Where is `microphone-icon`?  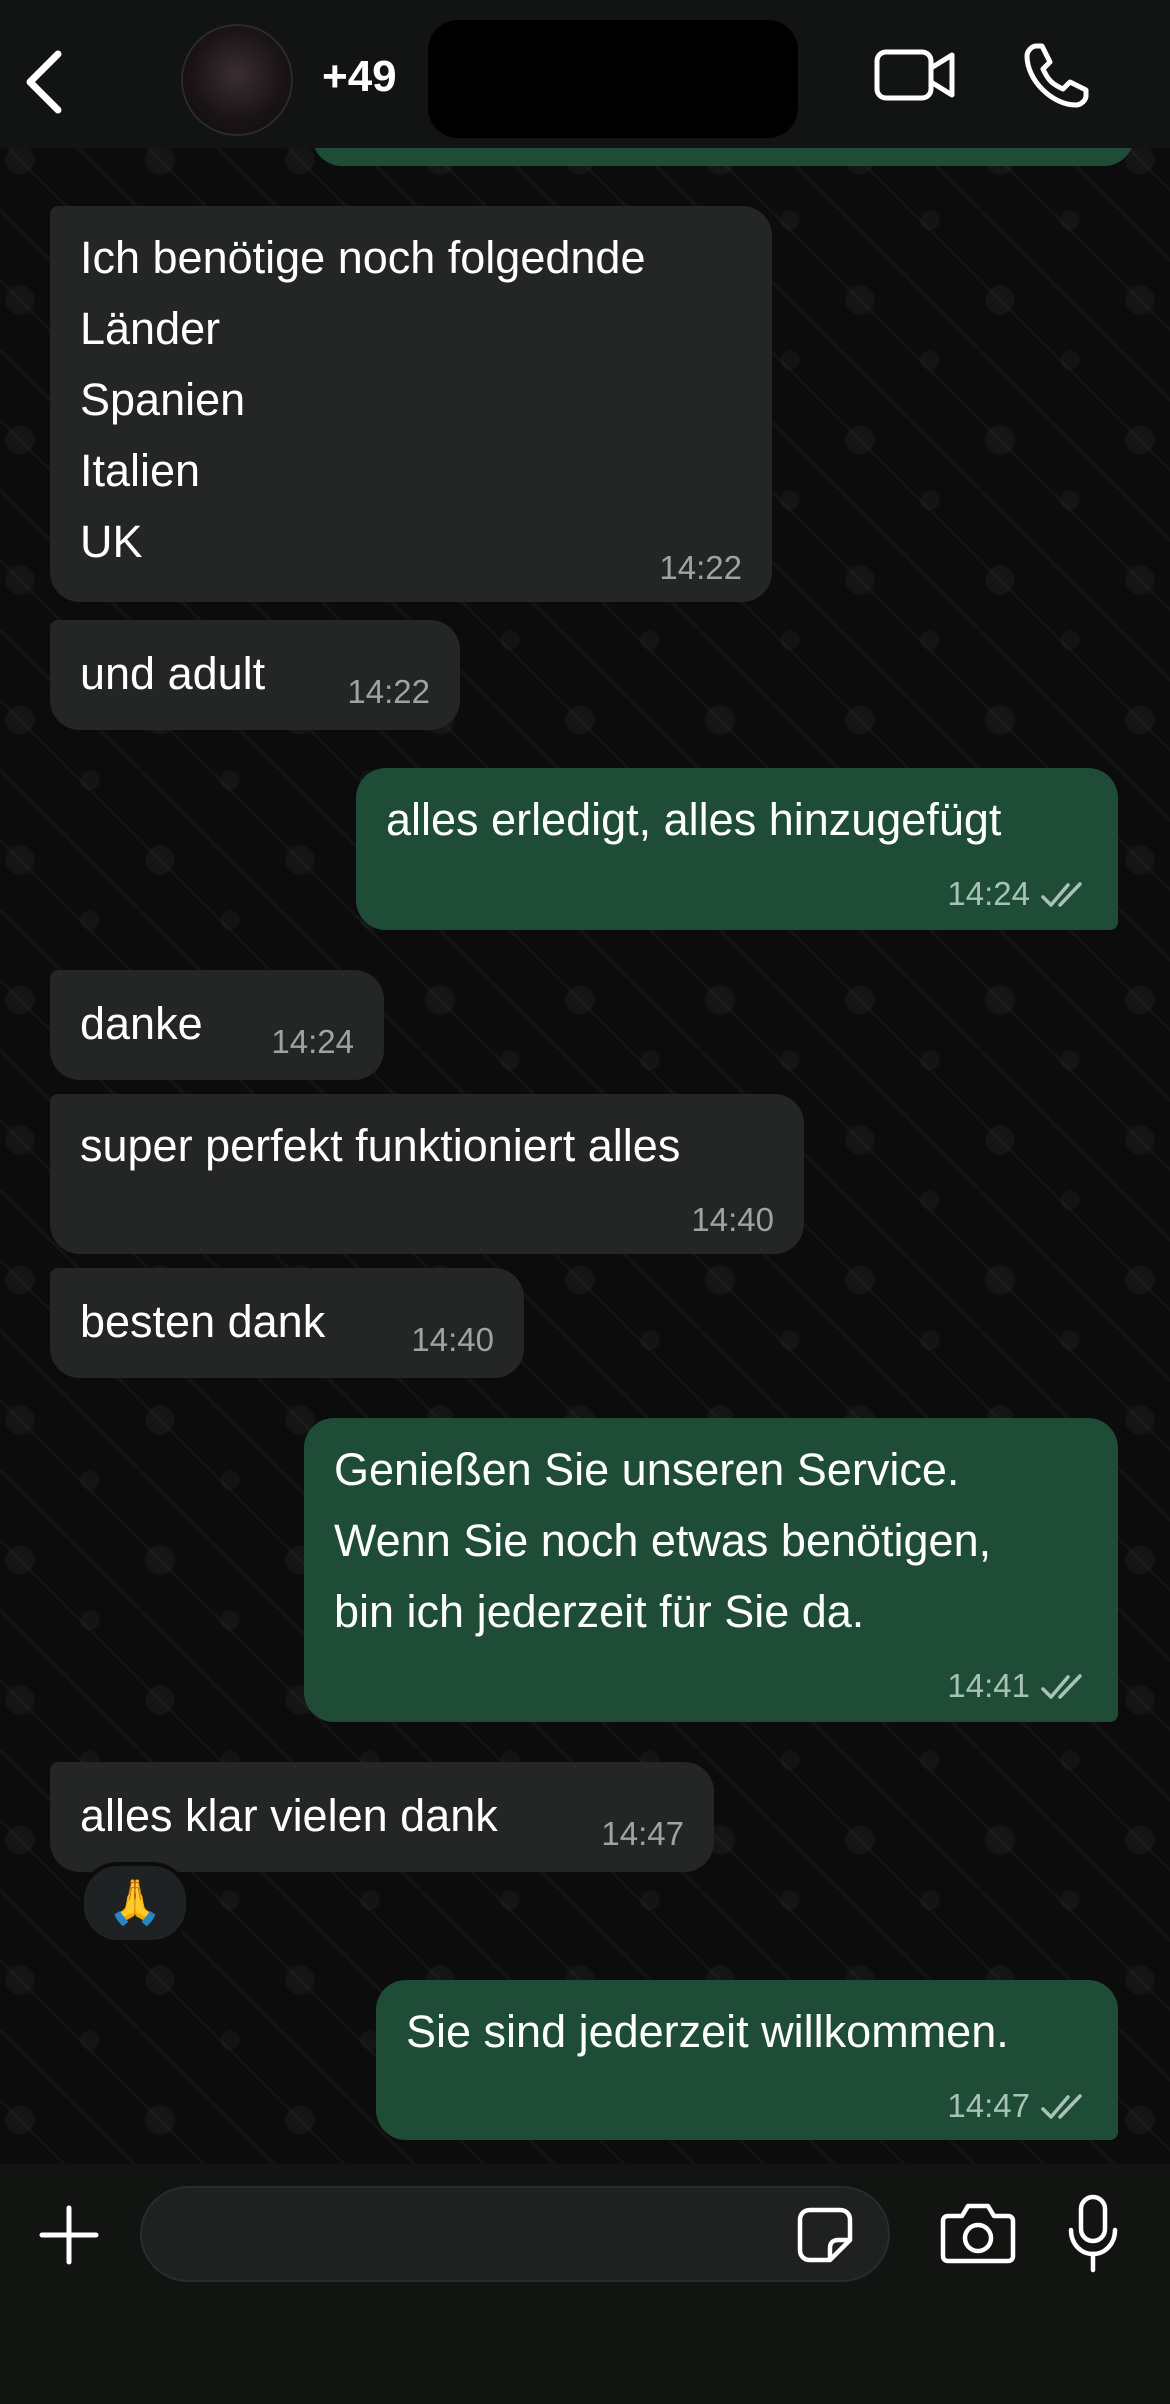
microphone-icon is located at coordinates (1093, 2233).